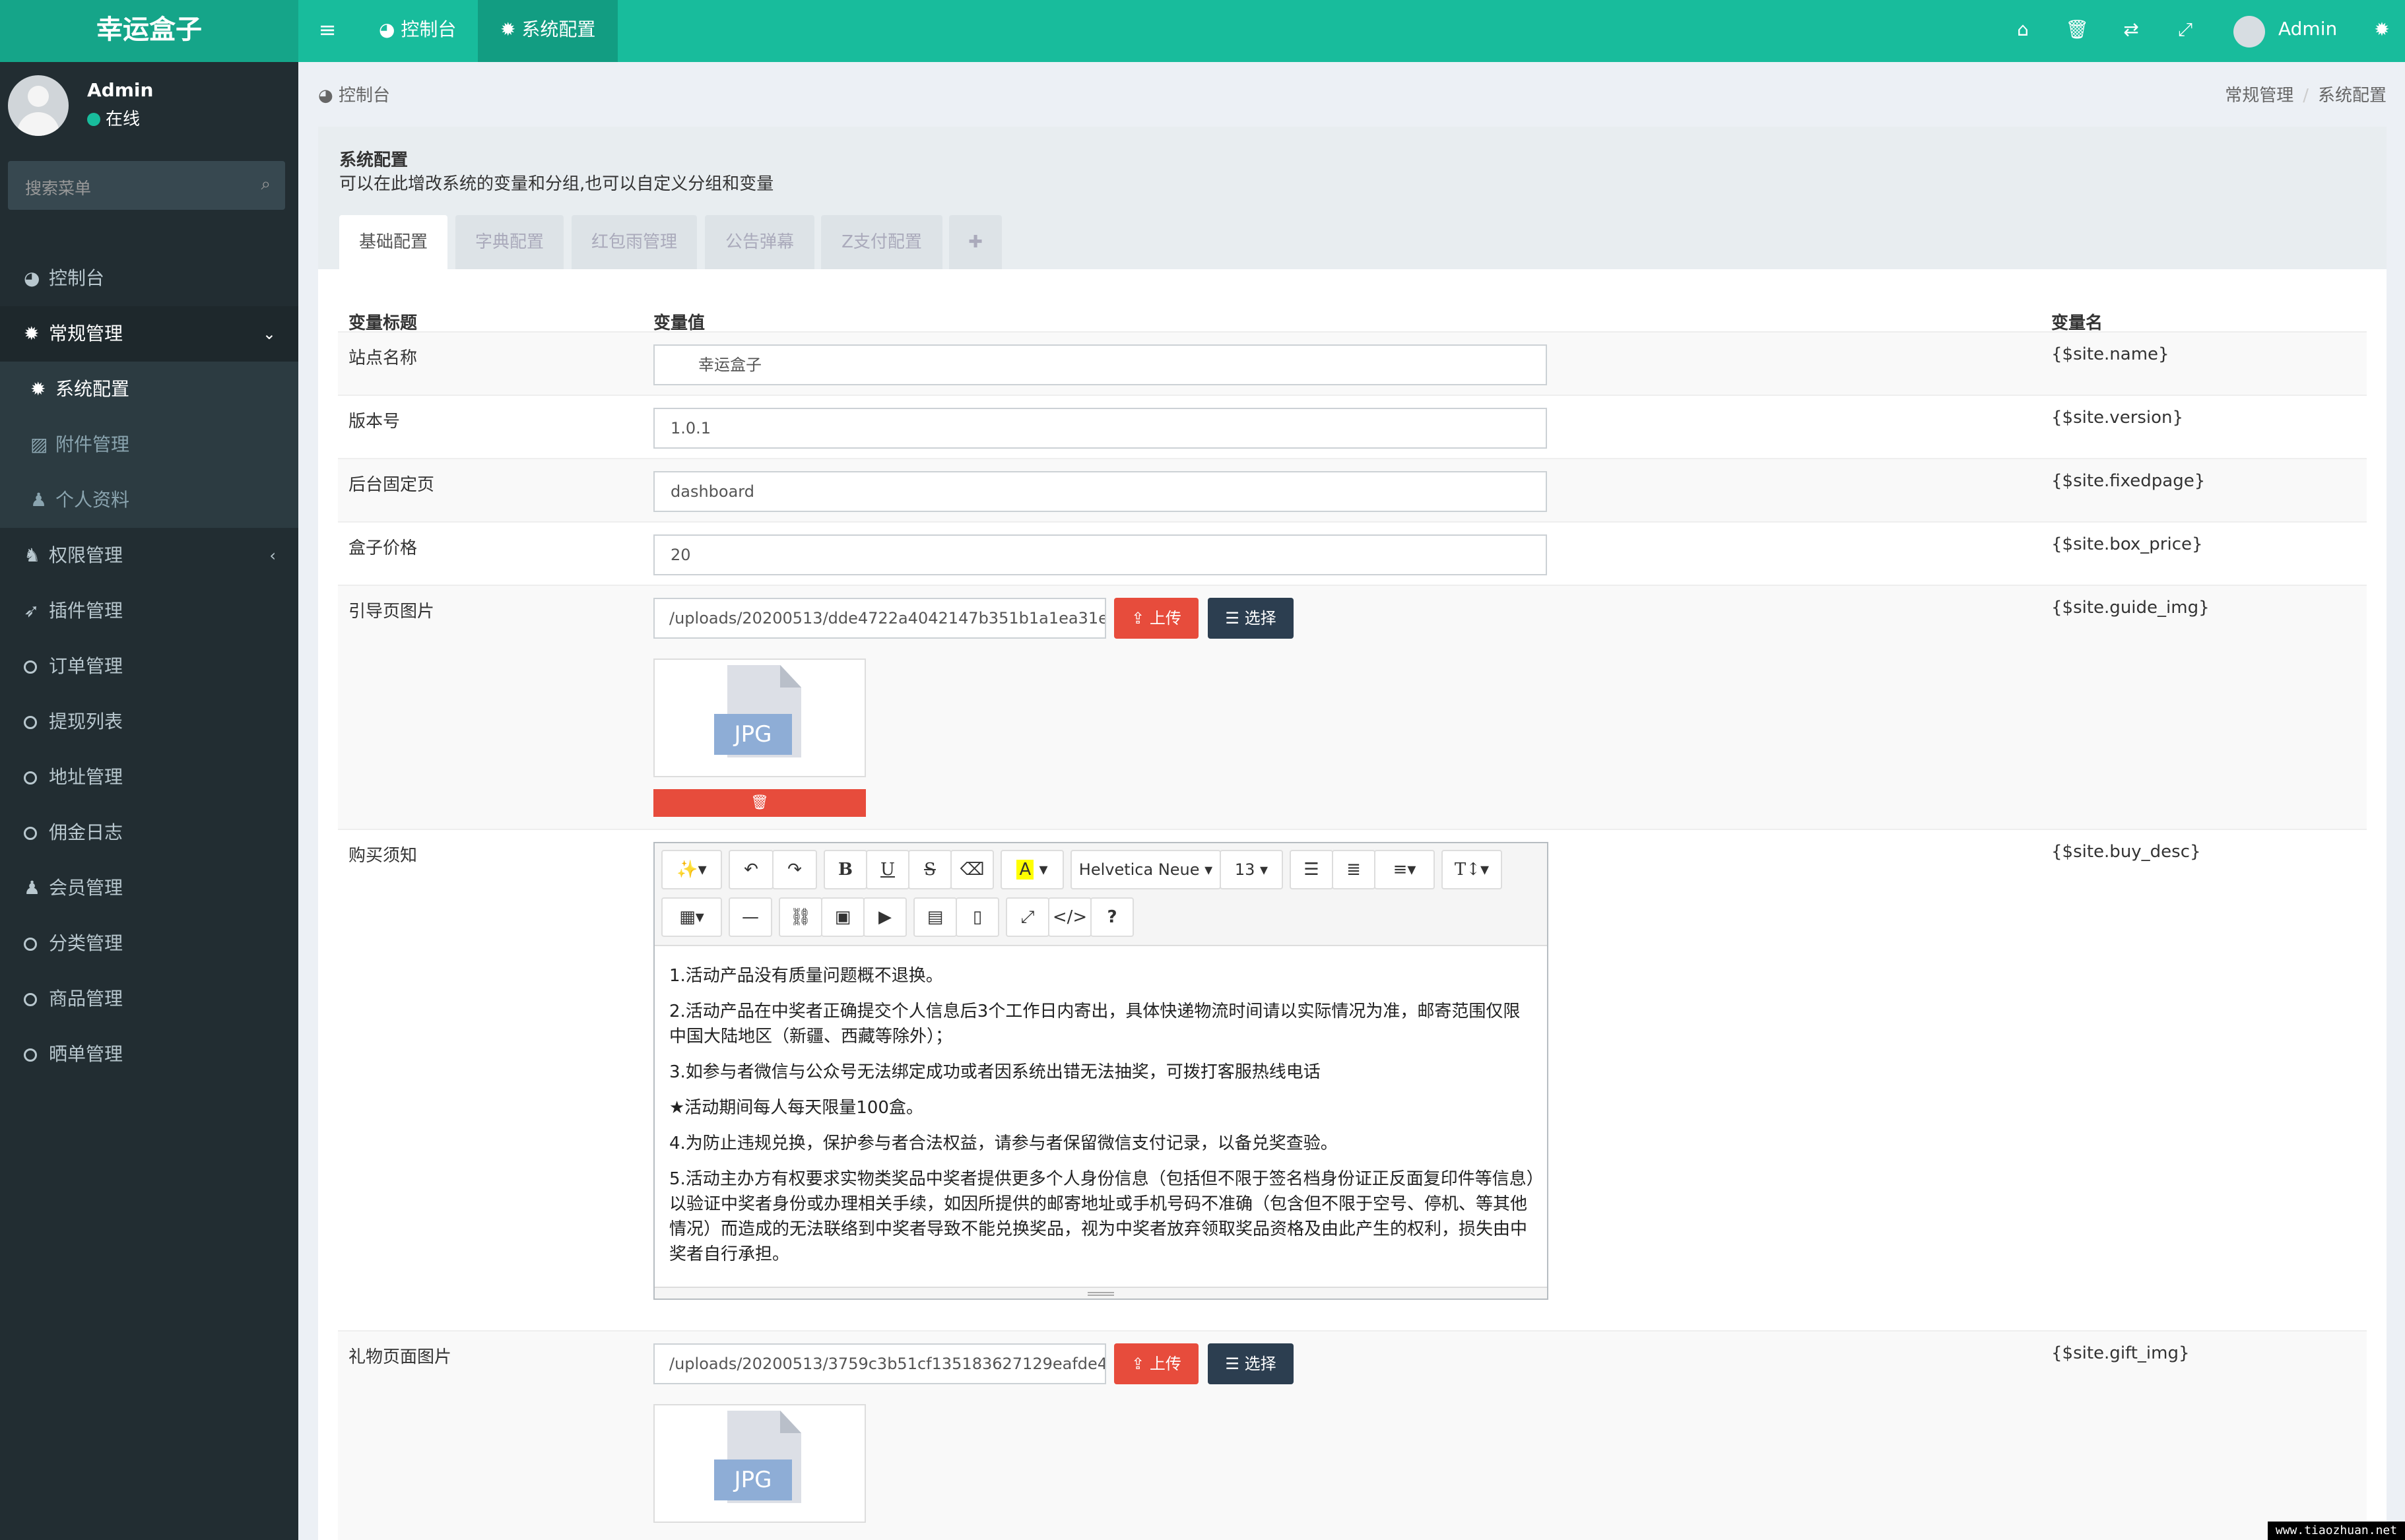  Describe the element at coordinates (2352, 96) in the screenshot. I see `breadcrumb-system-config: 系统配置` at that location.